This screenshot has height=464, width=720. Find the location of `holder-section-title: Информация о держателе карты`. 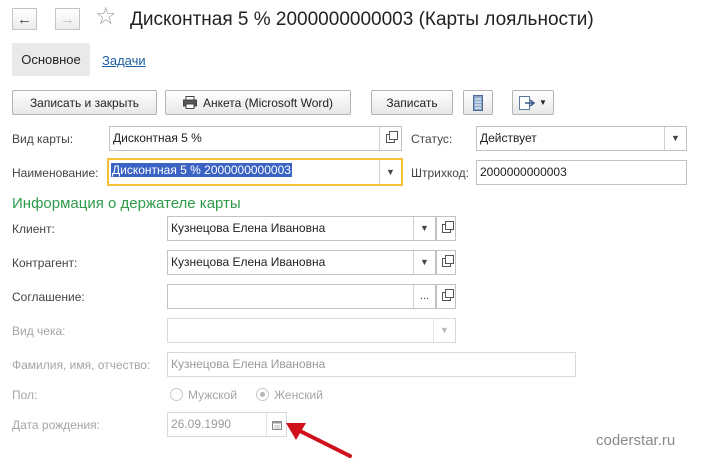

holder-section-title: Информация о держателе карты is located at coordinates (126, 203).